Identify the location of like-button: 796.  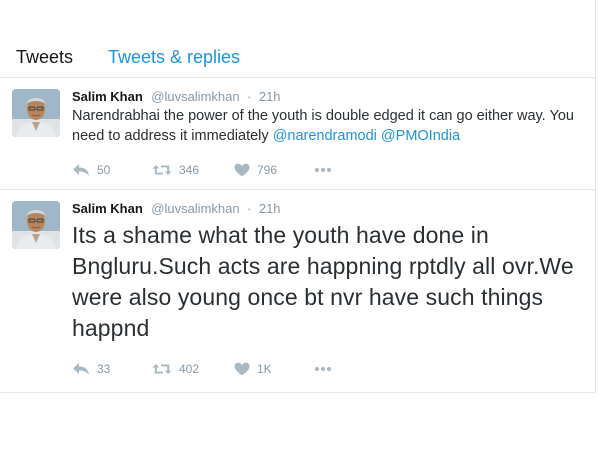
(255, 170).